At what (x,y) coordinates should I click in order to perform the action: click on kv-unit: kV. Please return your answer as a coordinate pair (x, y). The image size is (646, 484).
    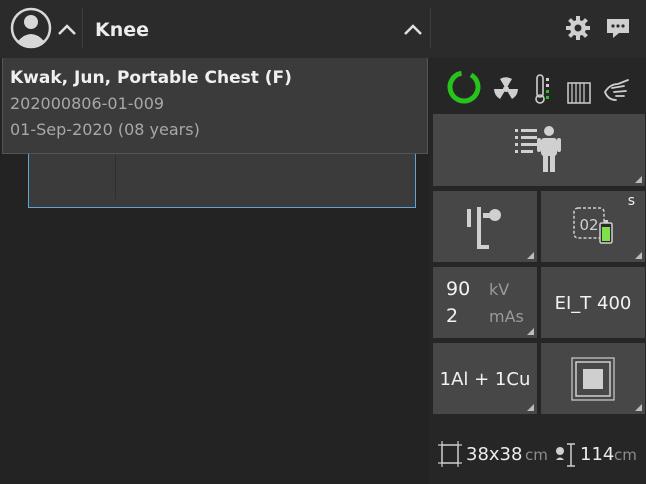
    Looking at the image, I should click on (499, 289).